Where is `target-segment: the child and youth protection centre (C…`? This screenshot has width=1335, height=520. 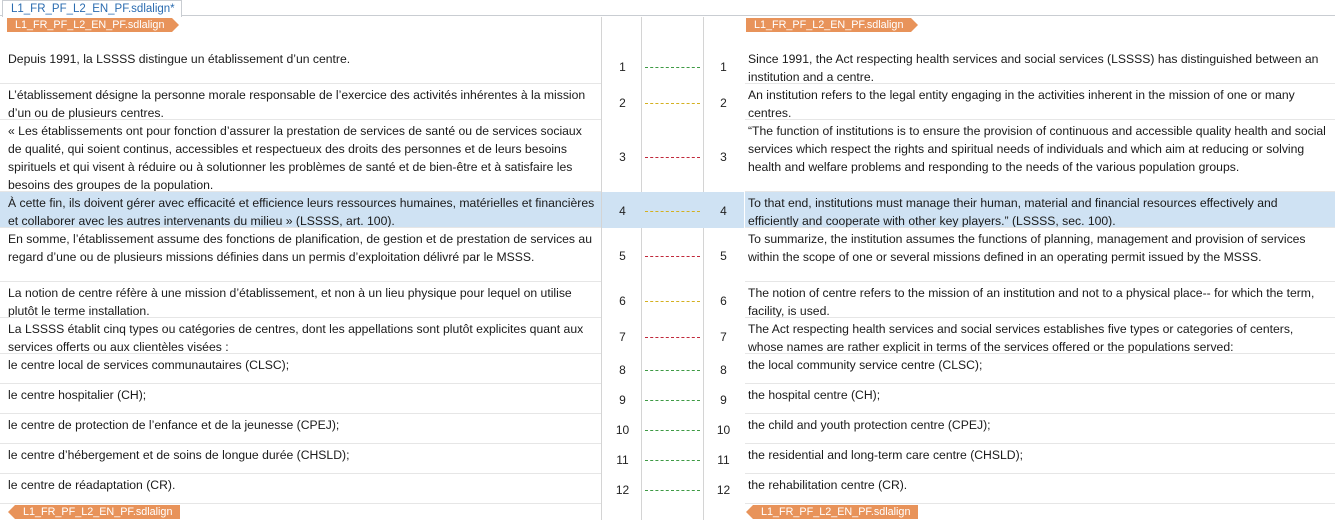
target-segment: the child and youth protection centre (C… is located at coordinates (1040, 429).